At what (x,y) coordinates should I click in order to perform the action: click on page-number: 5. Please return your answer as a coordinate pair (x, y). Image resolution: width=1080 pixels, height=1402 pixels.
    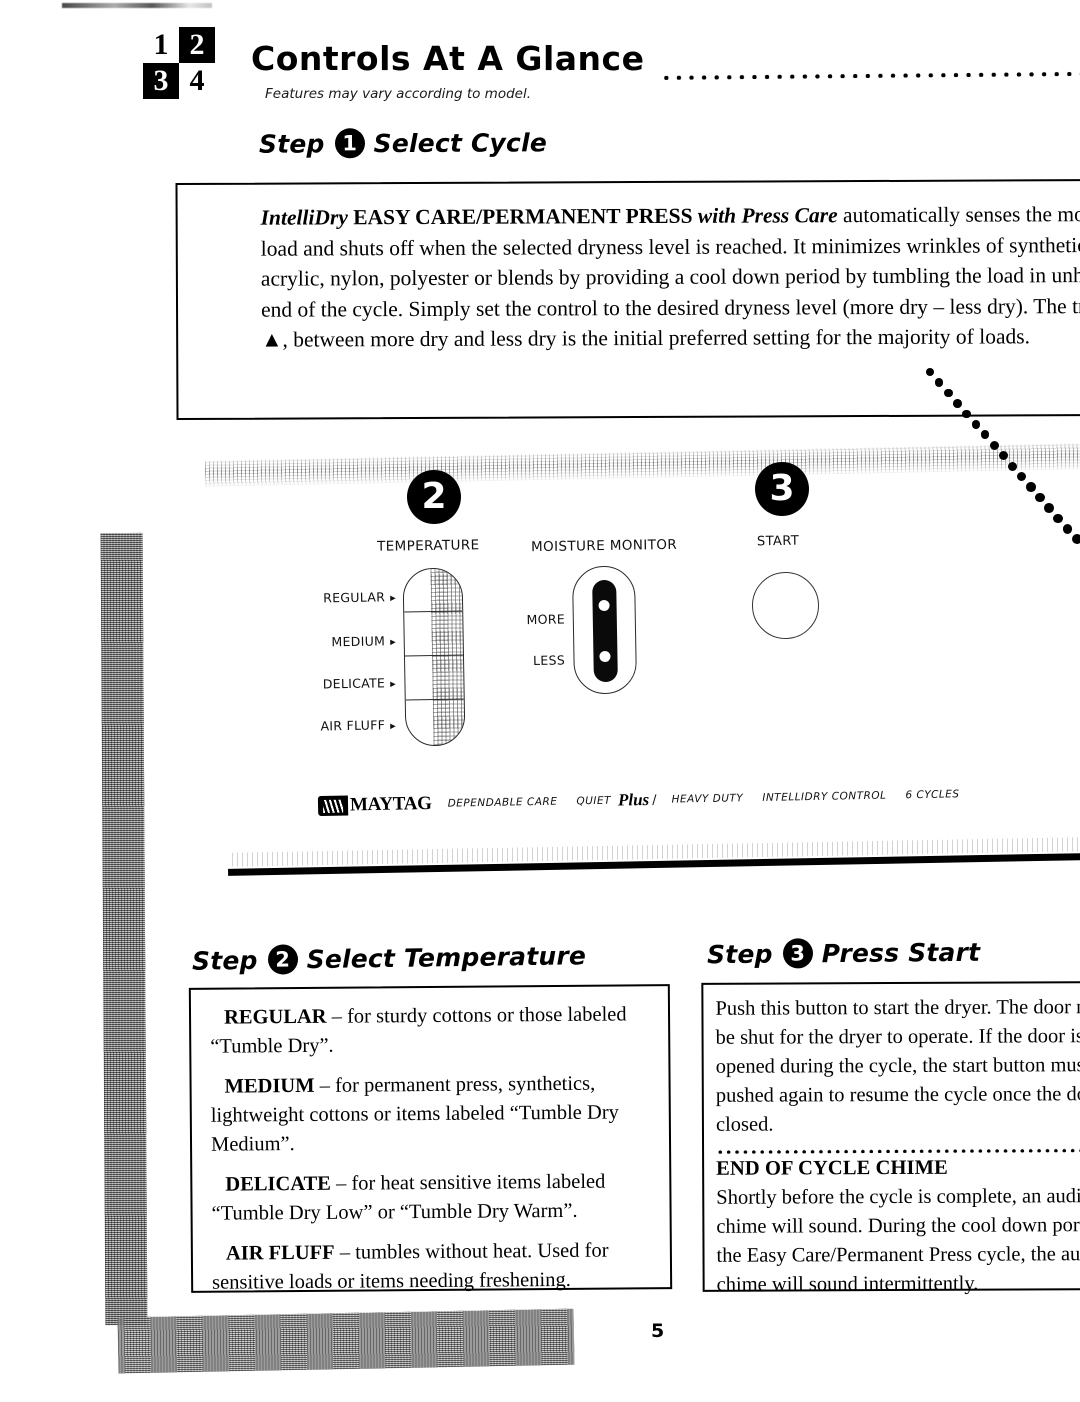
    Looking at the image, I should click on (658, 1331).